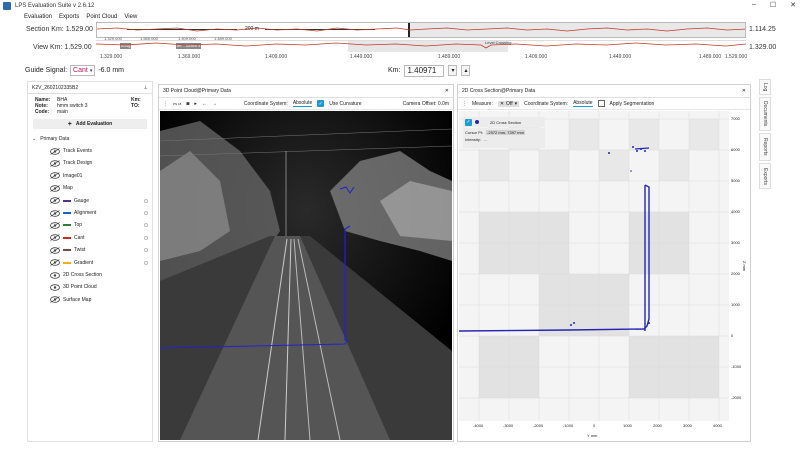 This screenshot has width=800, height=450. Describe the element at coordinates (765, 87) in the screenshot. I see `tab-log: Log` at that location.